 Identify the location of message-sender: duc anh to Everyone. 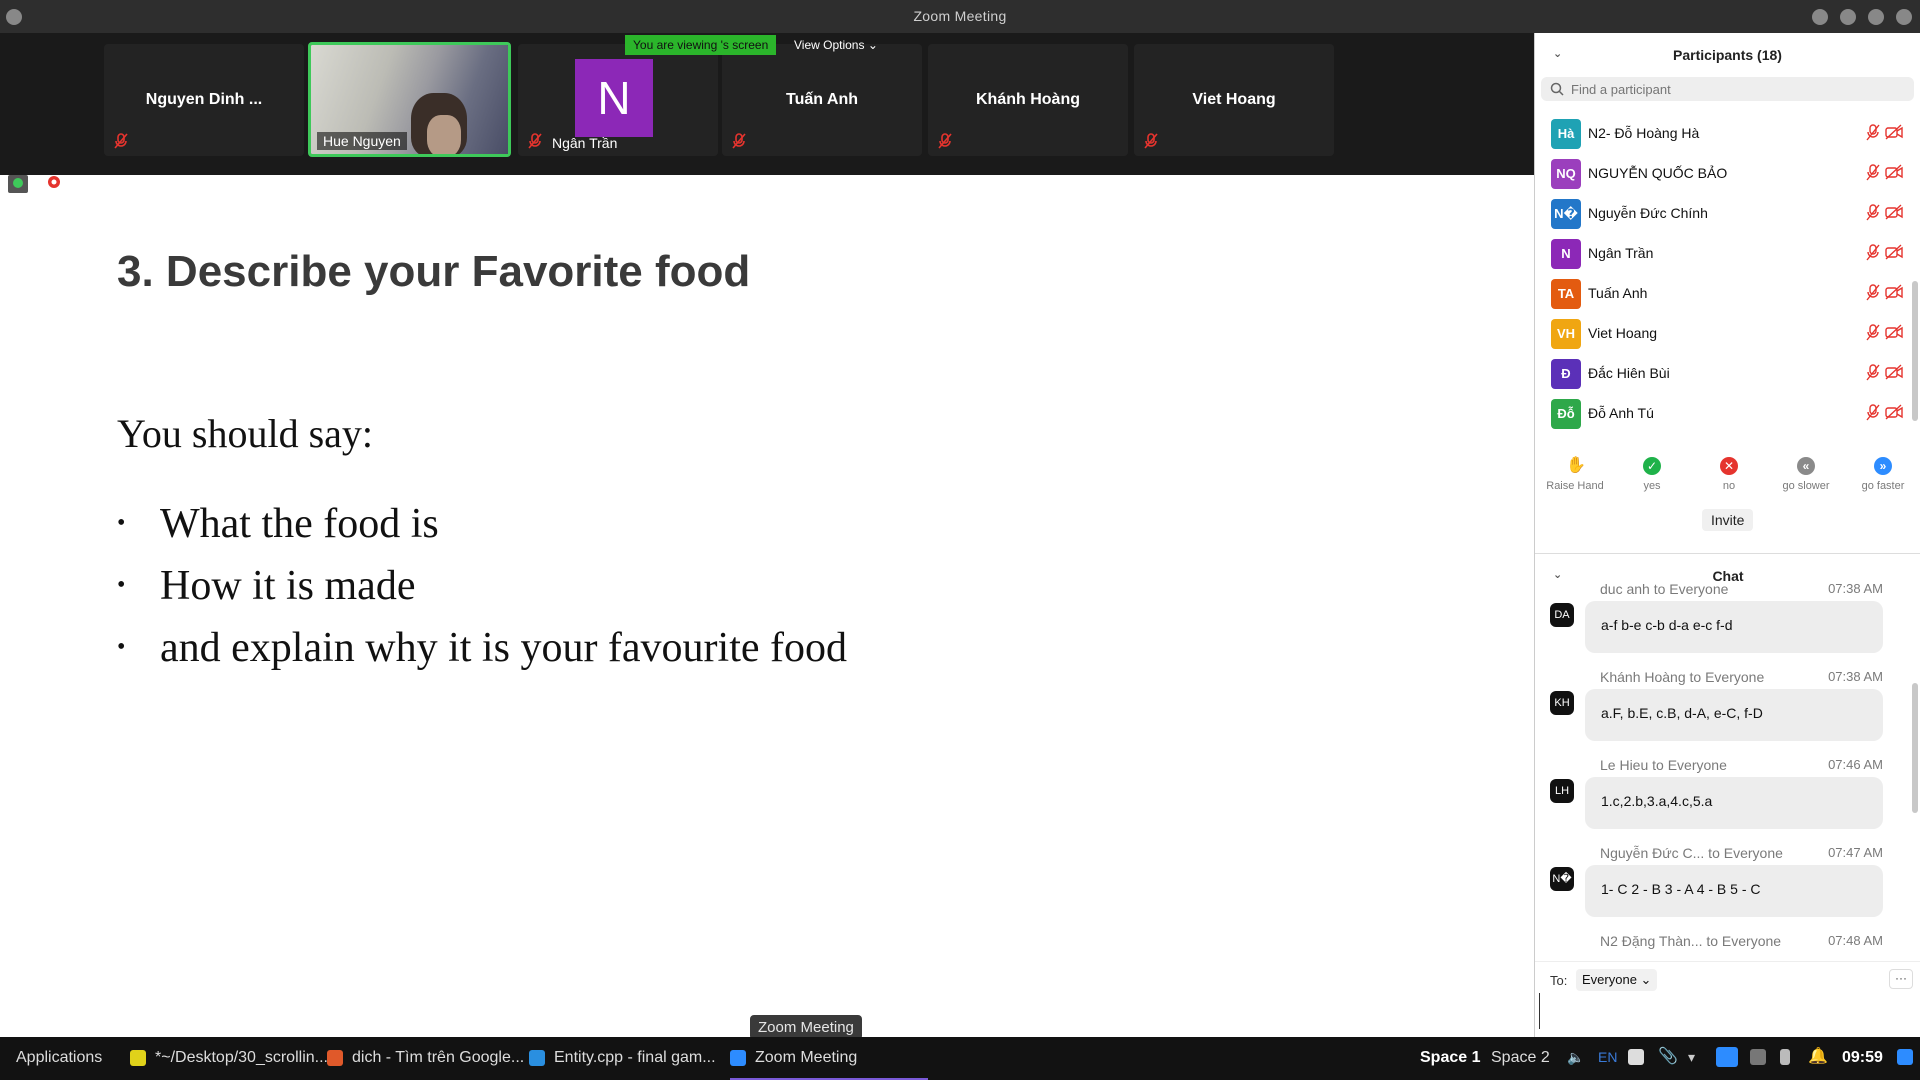
(1664, 589).